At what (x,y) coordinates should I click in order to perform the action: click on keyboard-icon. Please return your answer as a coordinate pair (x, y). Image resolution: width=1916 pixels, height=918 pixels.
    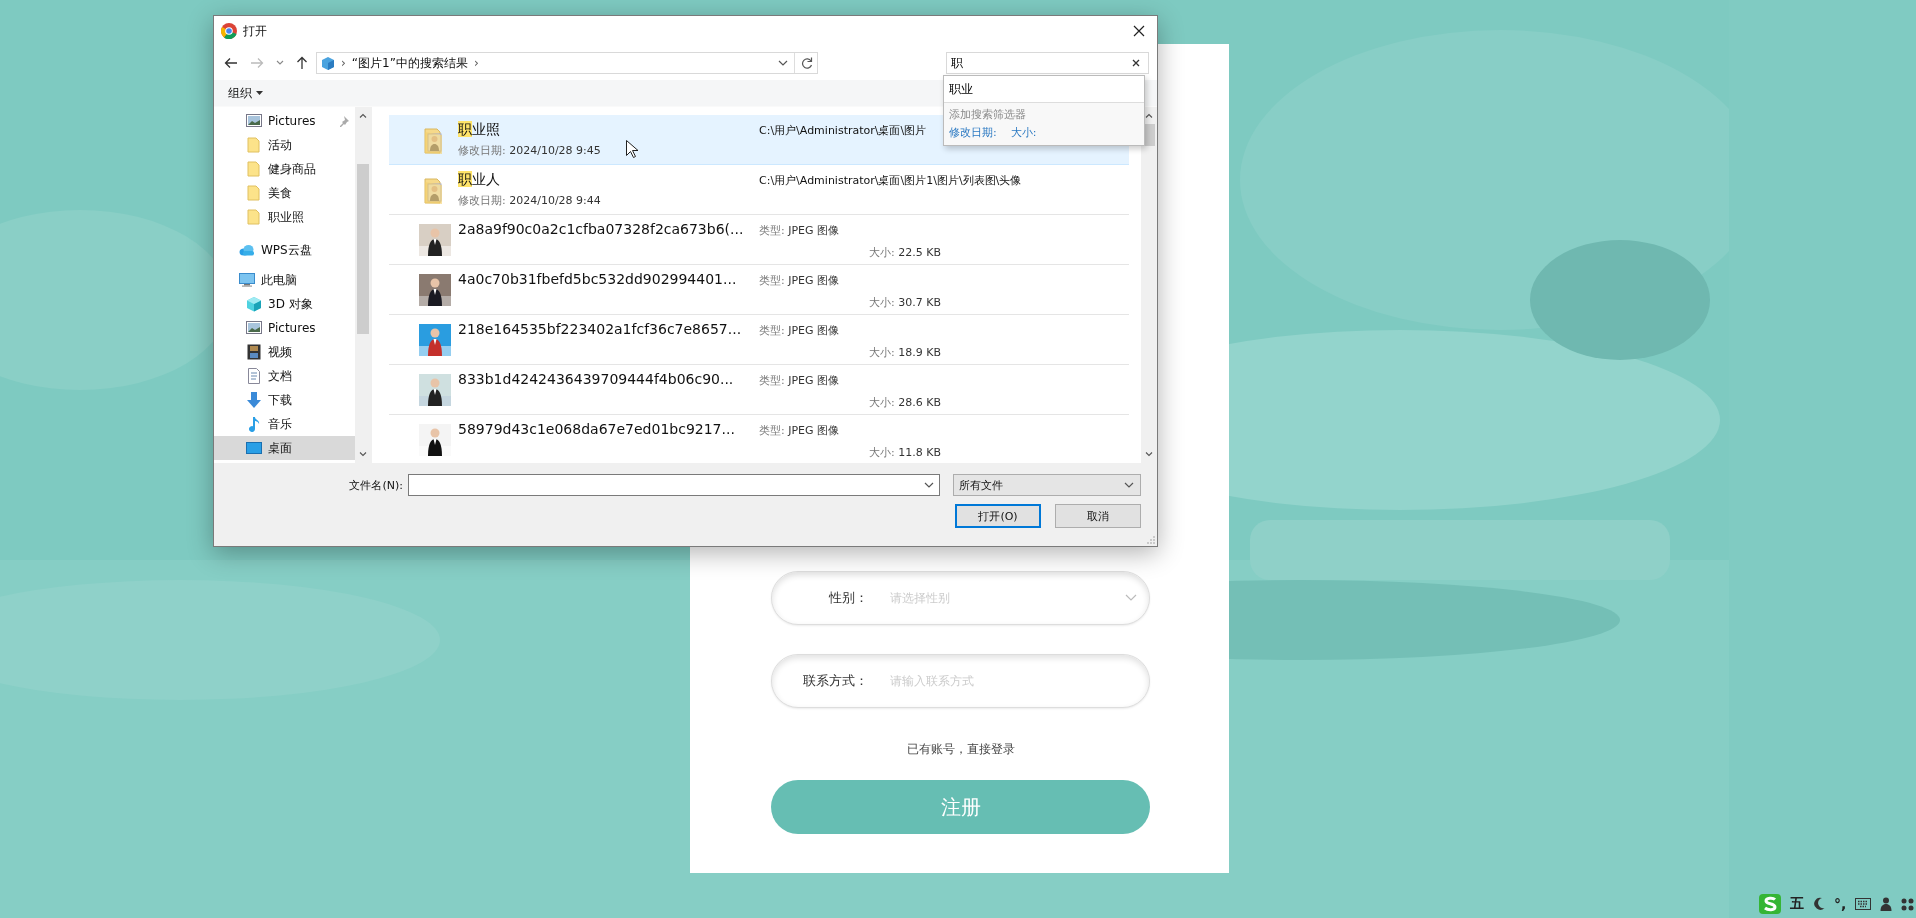
    Looking at the image, I should click on (1863, 904).